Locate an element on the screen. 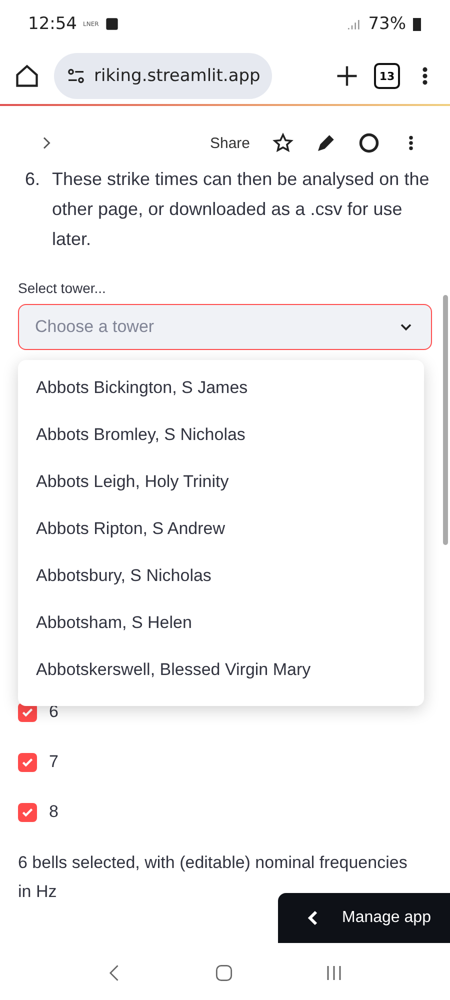 This screenshot has height=1000, width=450. settings-icon is located at coordinates (76, 76).